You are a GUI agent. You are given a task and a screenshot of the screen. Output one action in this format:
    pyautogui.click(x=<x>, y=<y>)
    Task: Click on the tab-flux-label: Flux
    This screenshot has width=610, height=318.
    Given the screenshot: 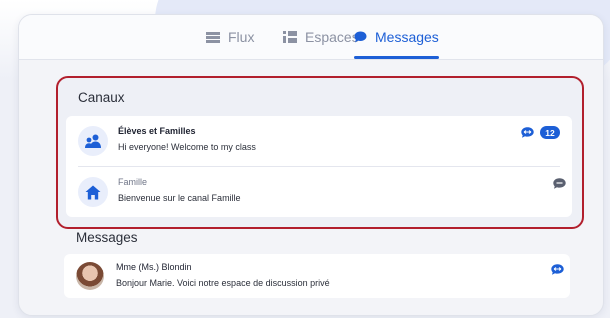 What is the action you would take?
    pyautogui.click(x=241, y=37)
    